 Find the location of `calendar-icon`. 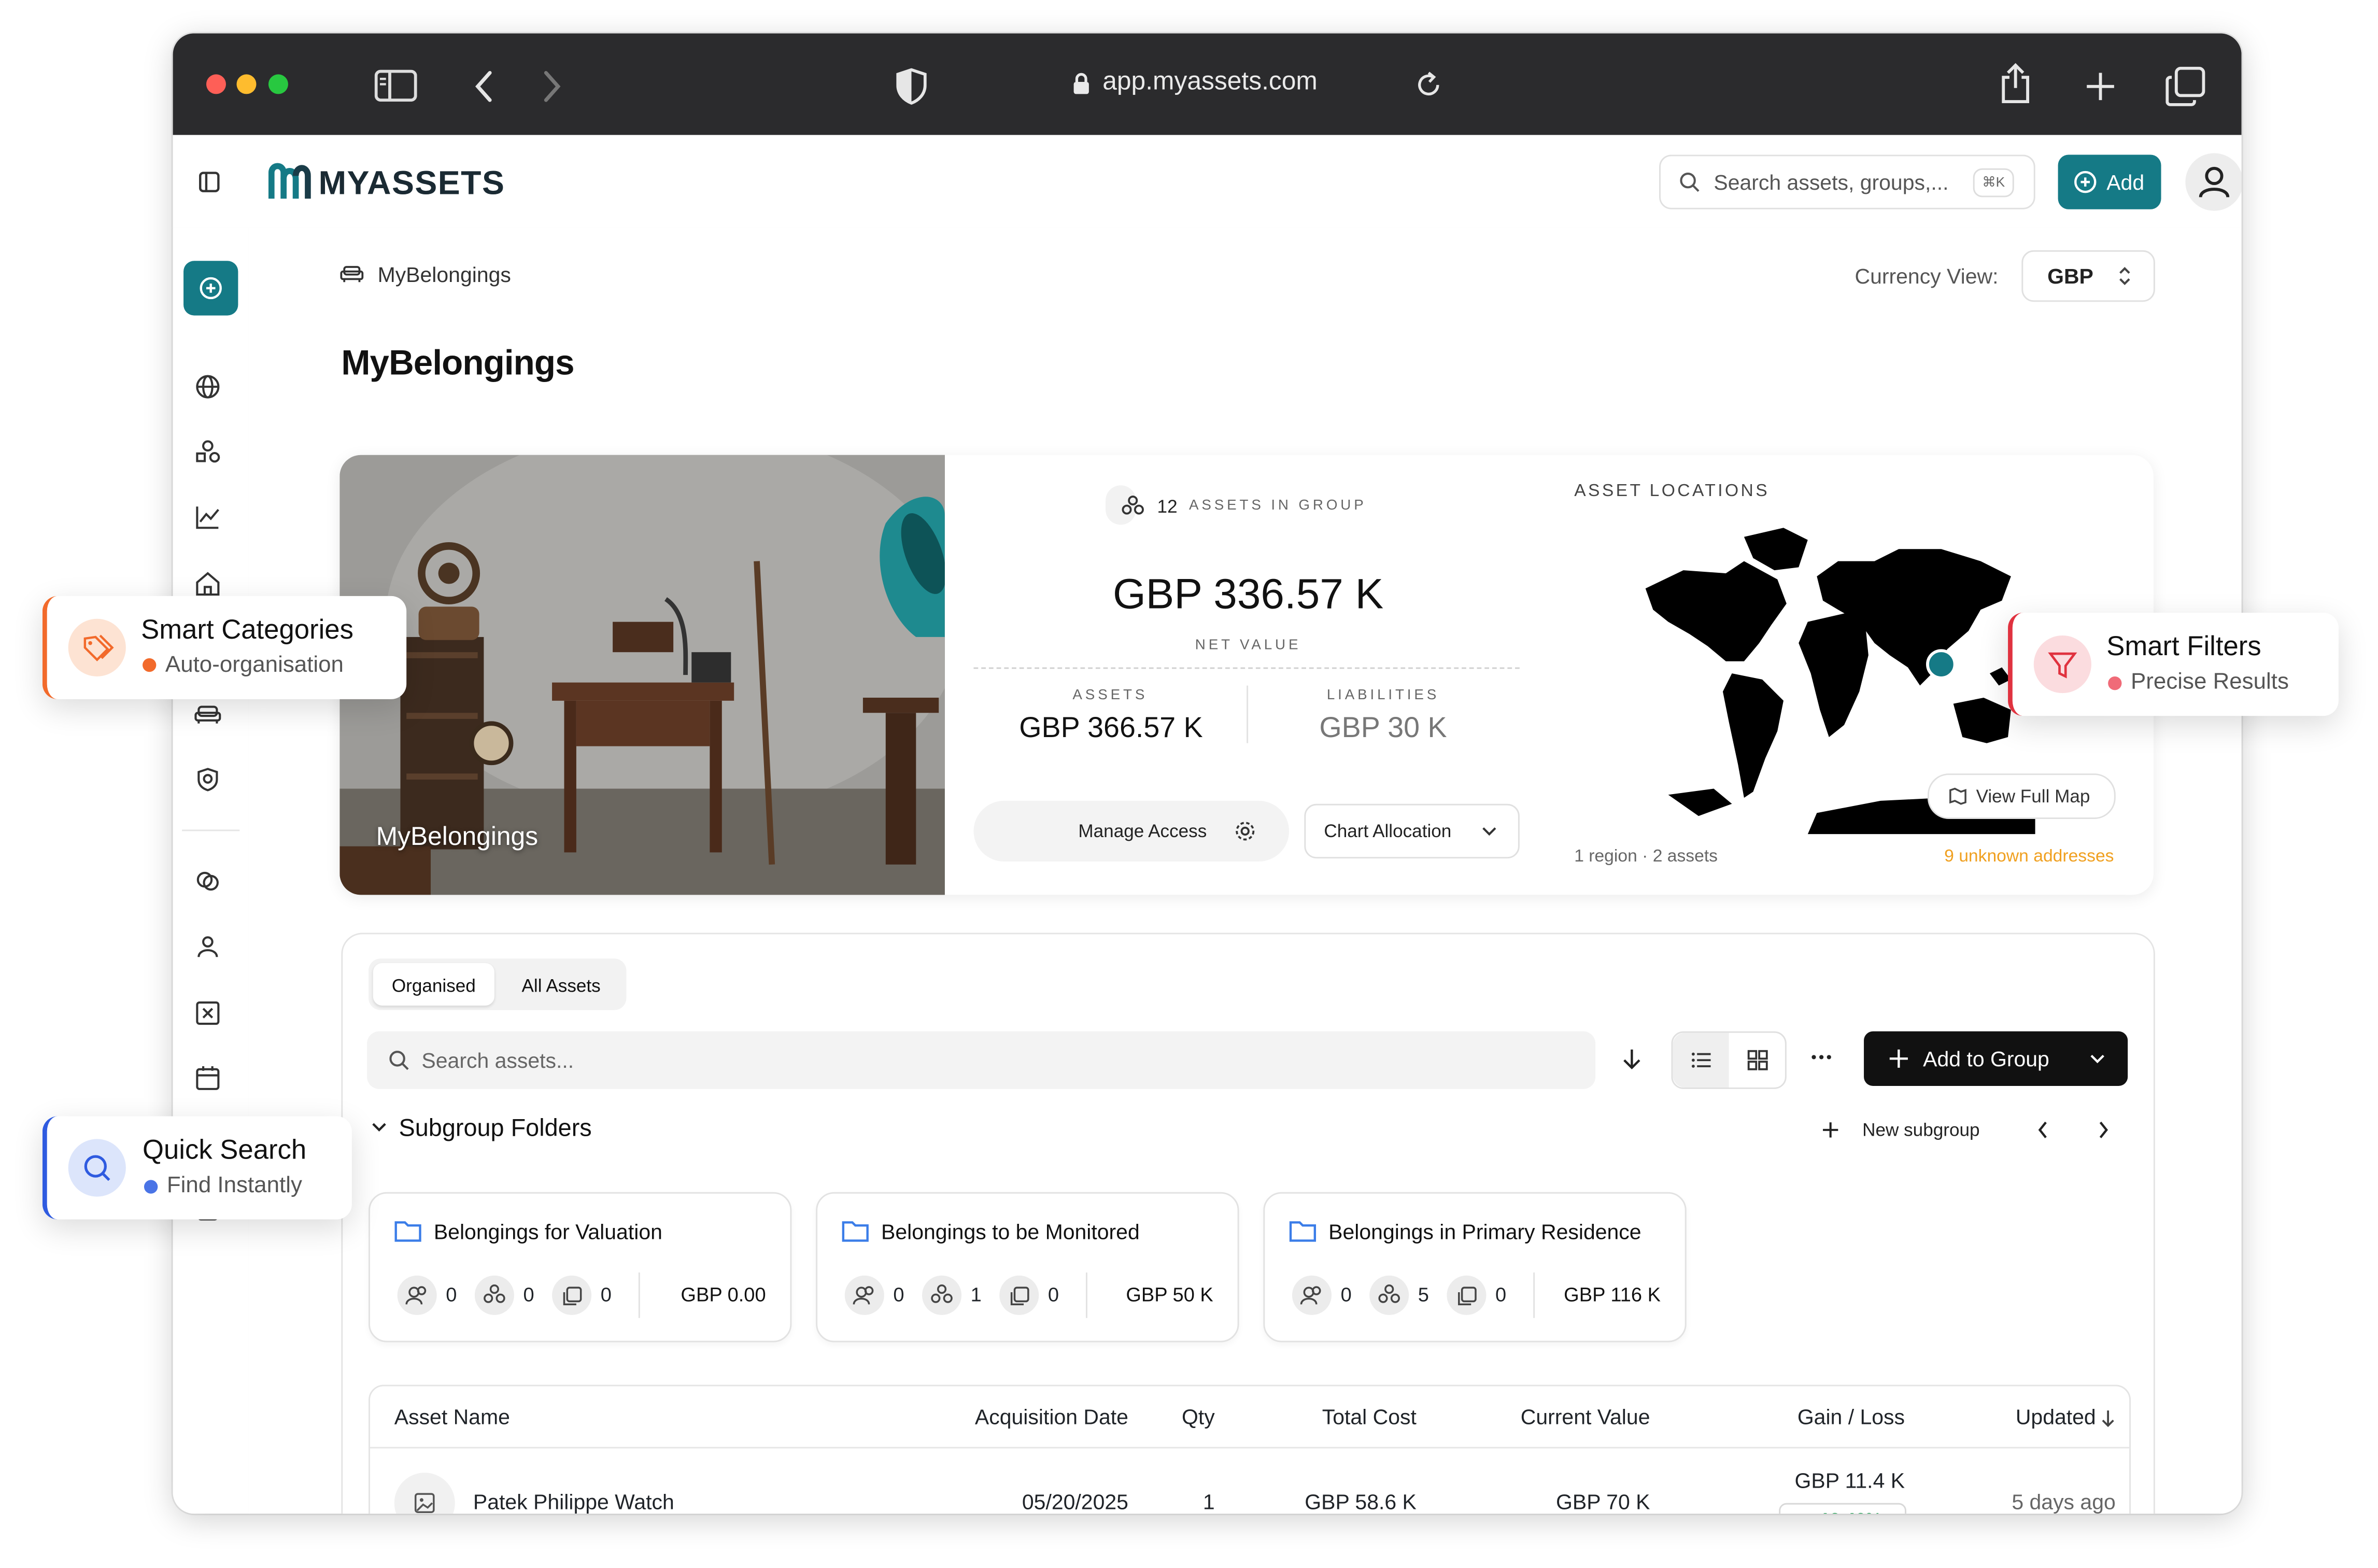

calendar-icon is located at coordinates (207, 1078).